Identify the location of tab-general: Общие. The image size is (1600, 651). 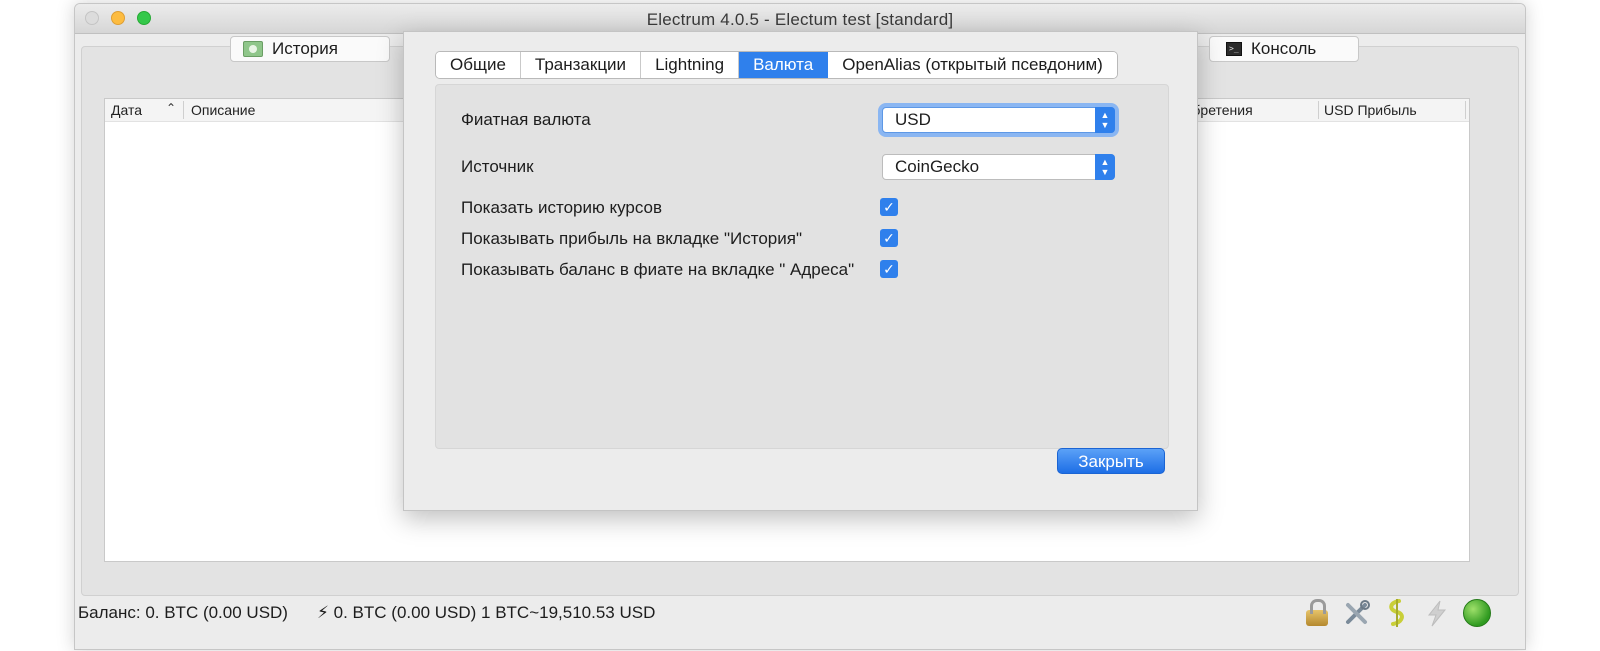
(478, 65).